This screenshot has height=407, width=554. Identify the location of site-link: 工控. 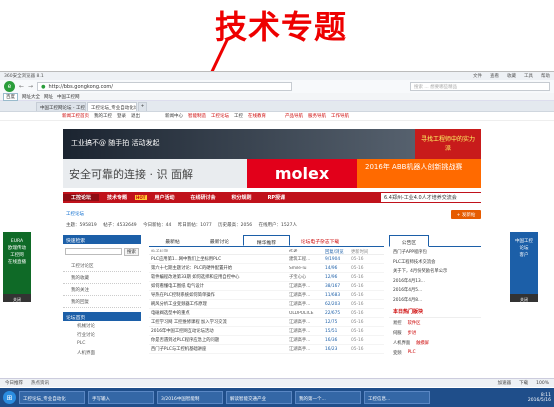
(238, 116).